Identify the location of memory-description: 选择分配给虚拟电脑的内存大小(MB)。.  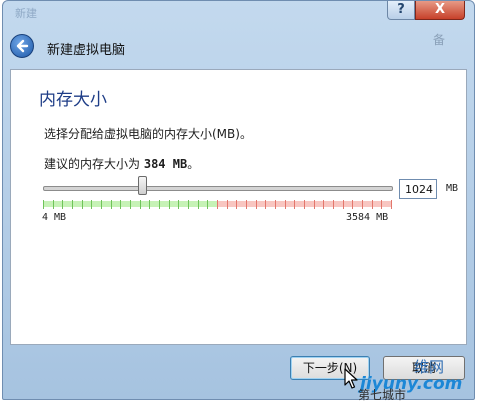
(148, 134).